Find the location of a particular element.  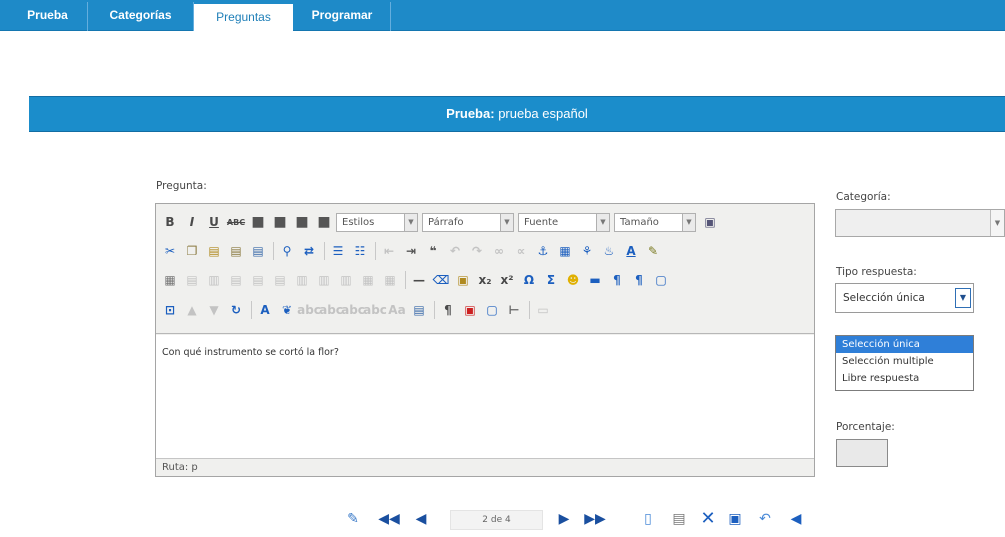

row-after-icon: ▤ is located at coordinates (258, 280).